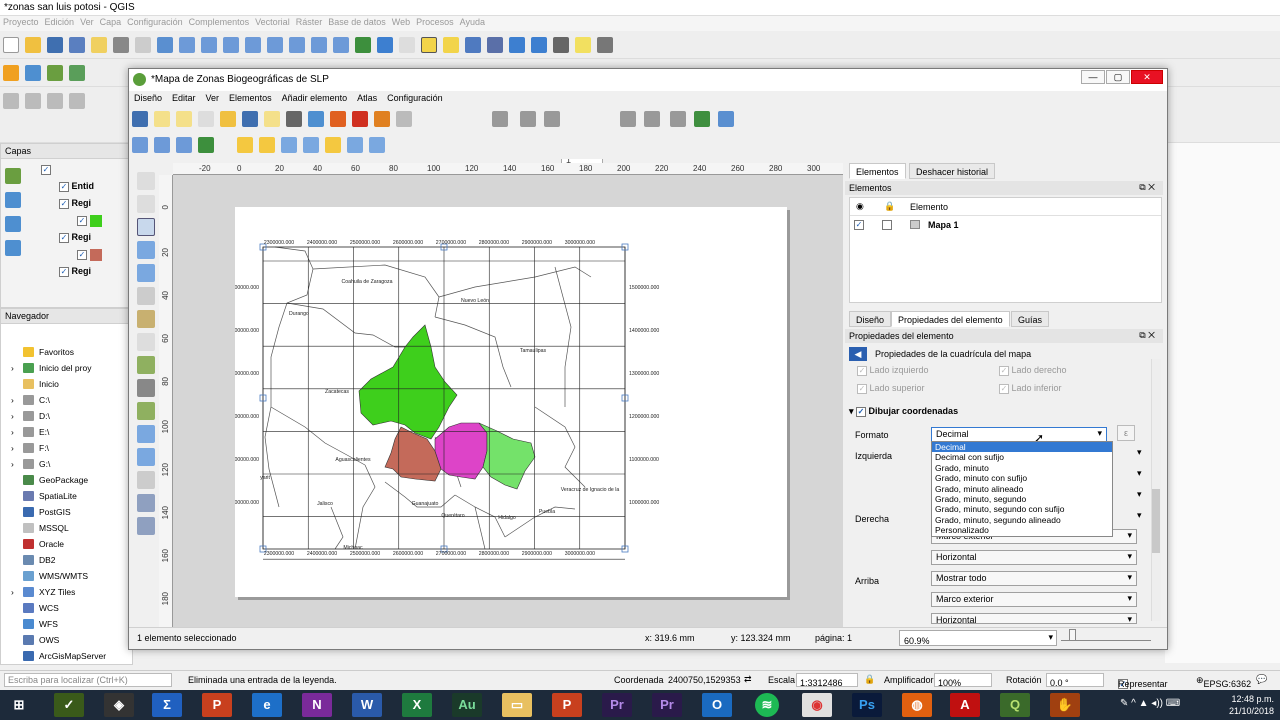  Describe the element at coordinates (140, 119) in the screenshot. I see `save-layout-icon` at that location.